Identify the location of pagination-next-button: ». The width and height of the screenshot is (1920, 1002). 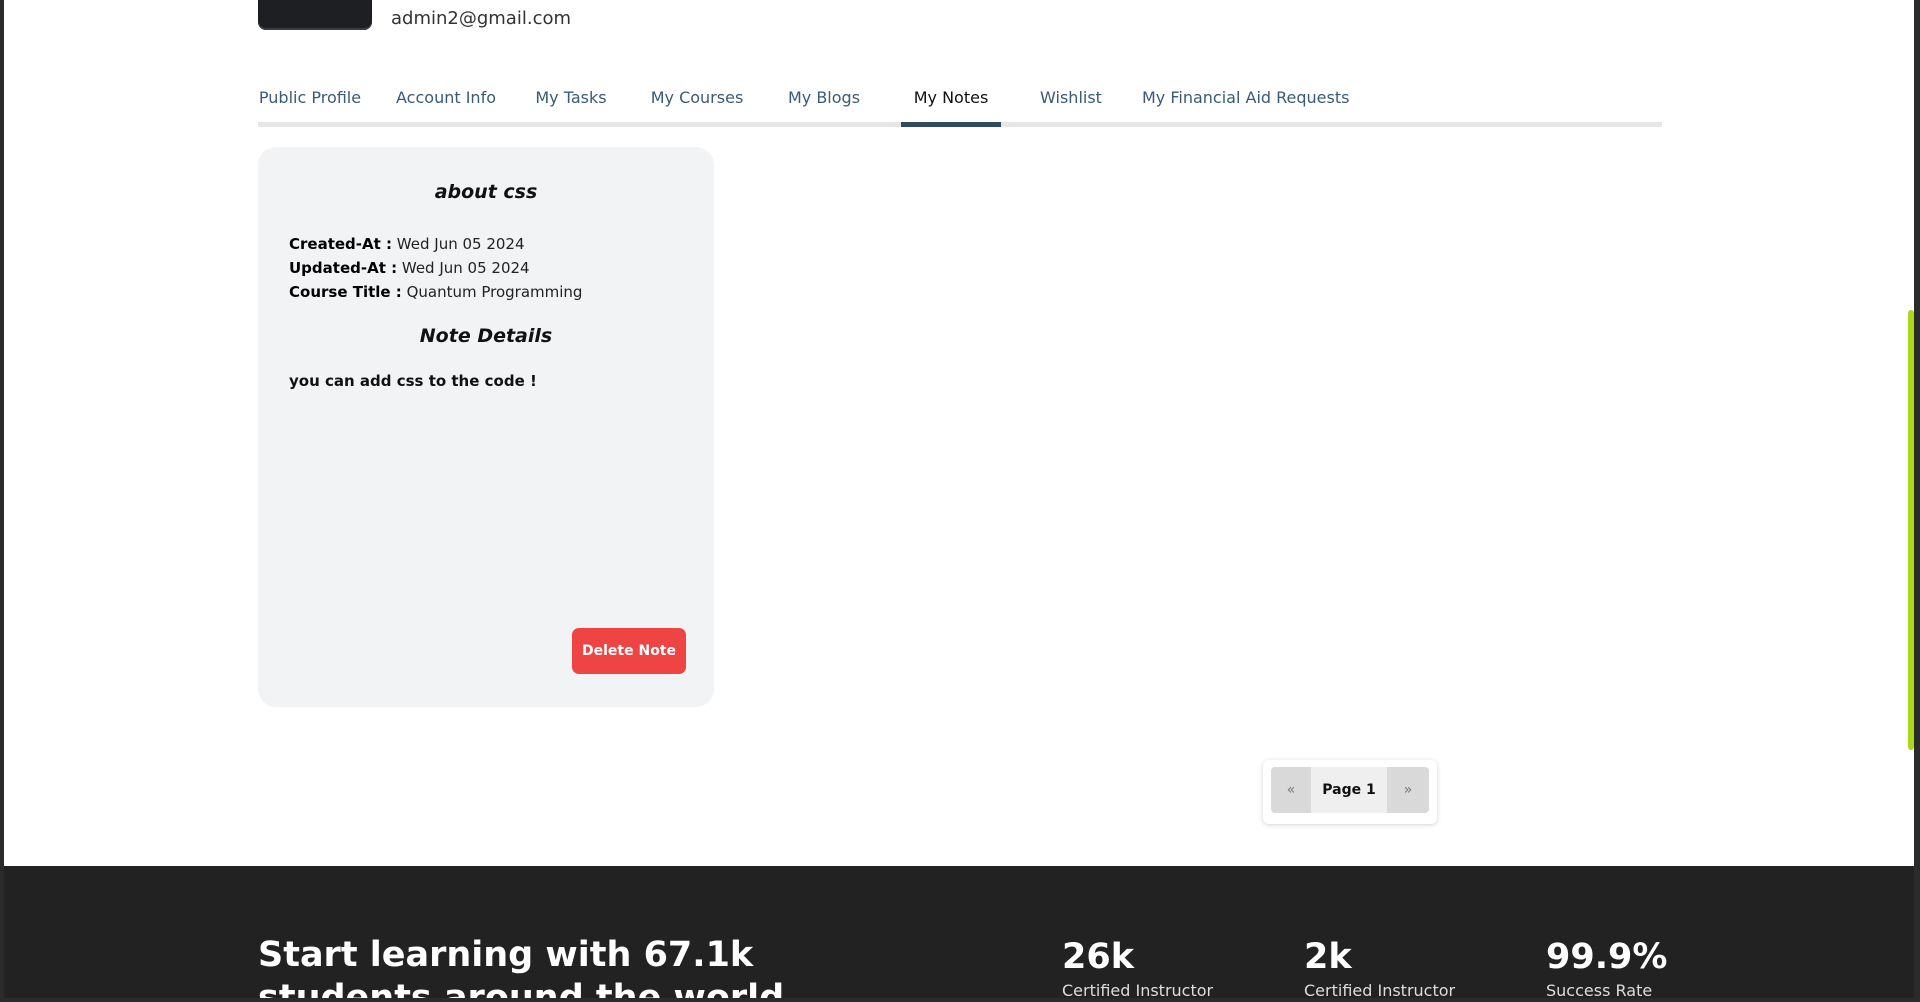
(1408, 790).